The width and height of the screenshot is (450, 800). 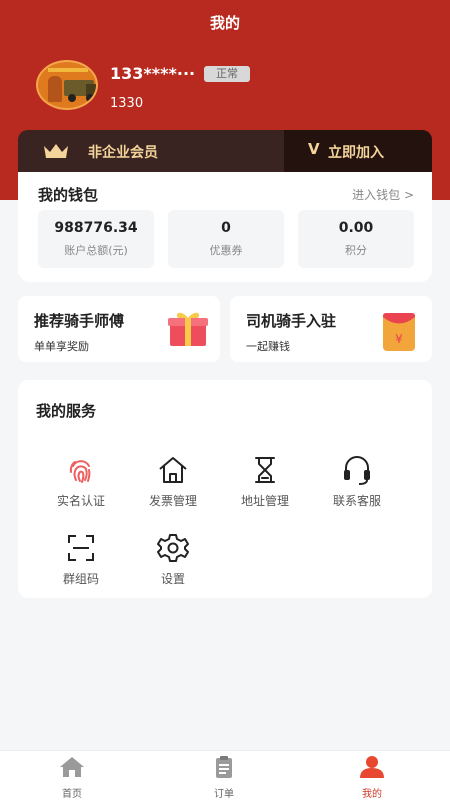 What do you see at coordinates (79, 321) in the screenshot?
I see `promo-title: 推荐骑手师傅` at bounding box center [79, 321].